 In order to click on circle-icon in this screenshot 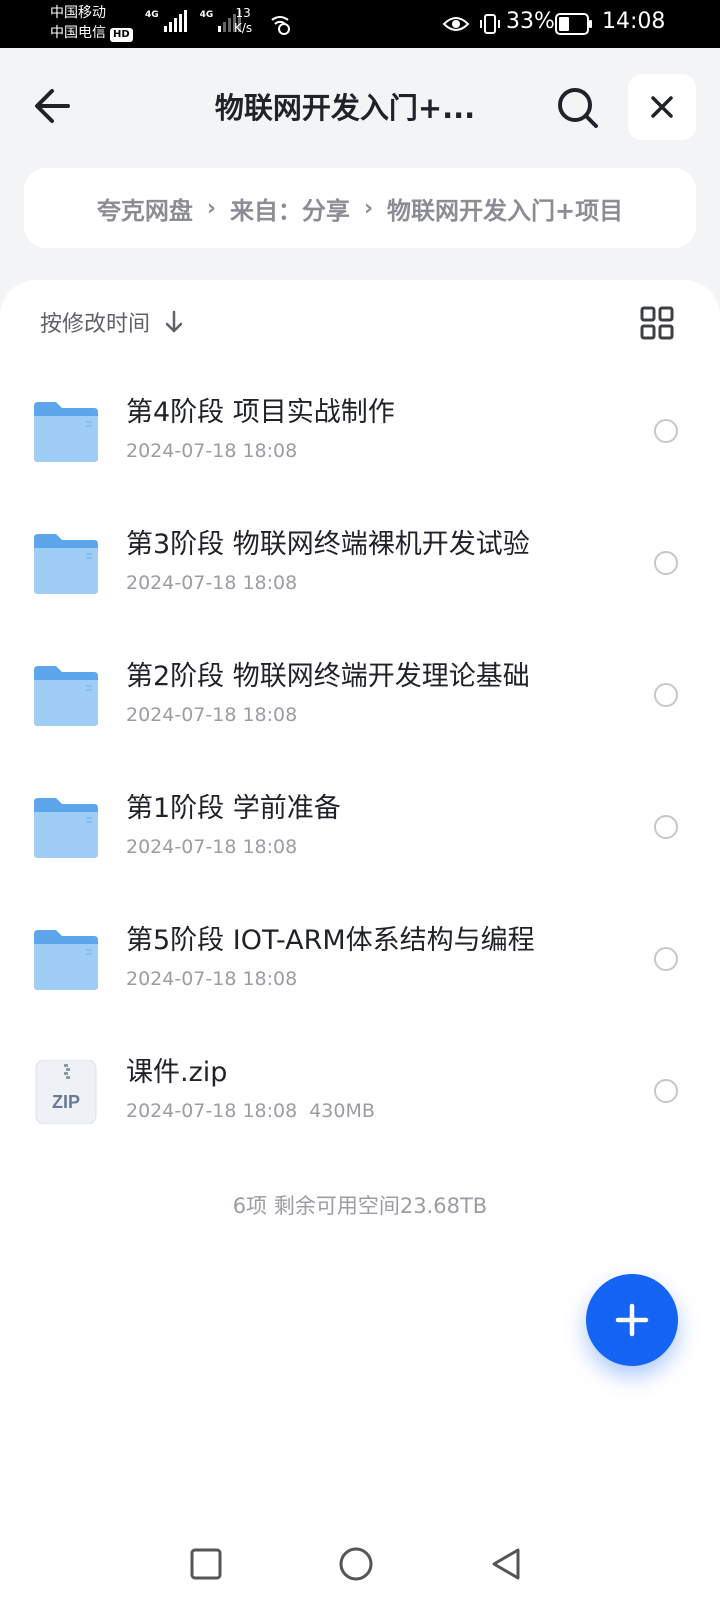, I will do `click(356, 1564)`.